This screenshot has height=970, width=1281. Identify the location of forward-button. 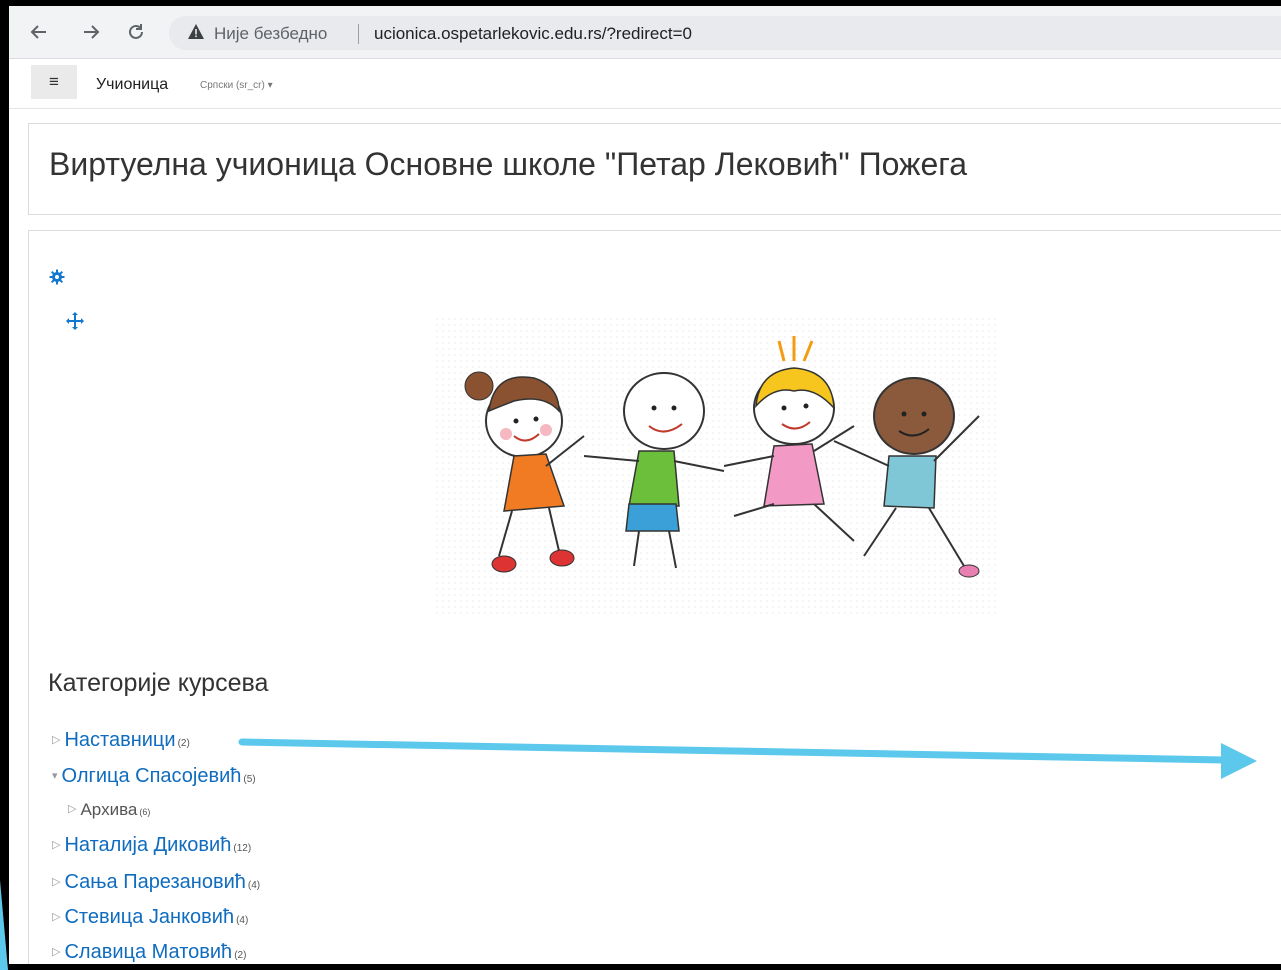
(91, 32).